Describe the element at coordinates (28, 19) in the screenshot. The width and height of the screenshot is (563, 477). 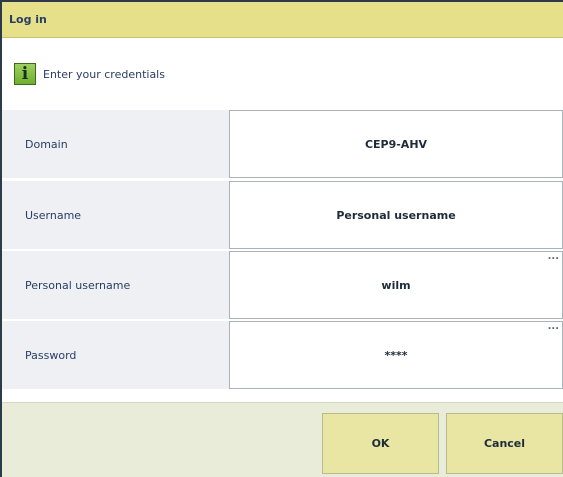
I see `dialog-title: Log in` at that location.